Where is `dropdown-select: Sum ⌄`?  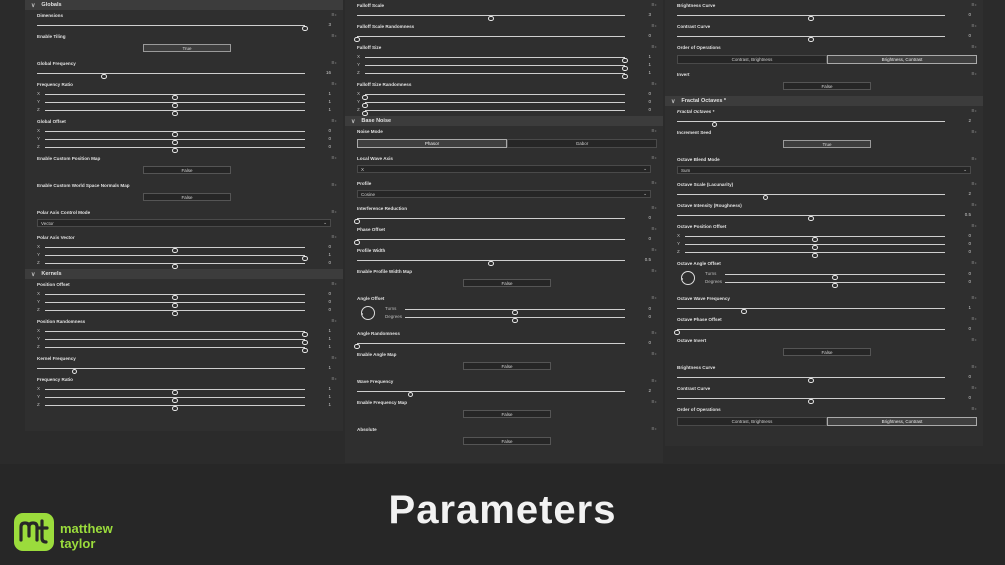
dropdown-select: Sum ⌄ is located at coordinates (824, 170).